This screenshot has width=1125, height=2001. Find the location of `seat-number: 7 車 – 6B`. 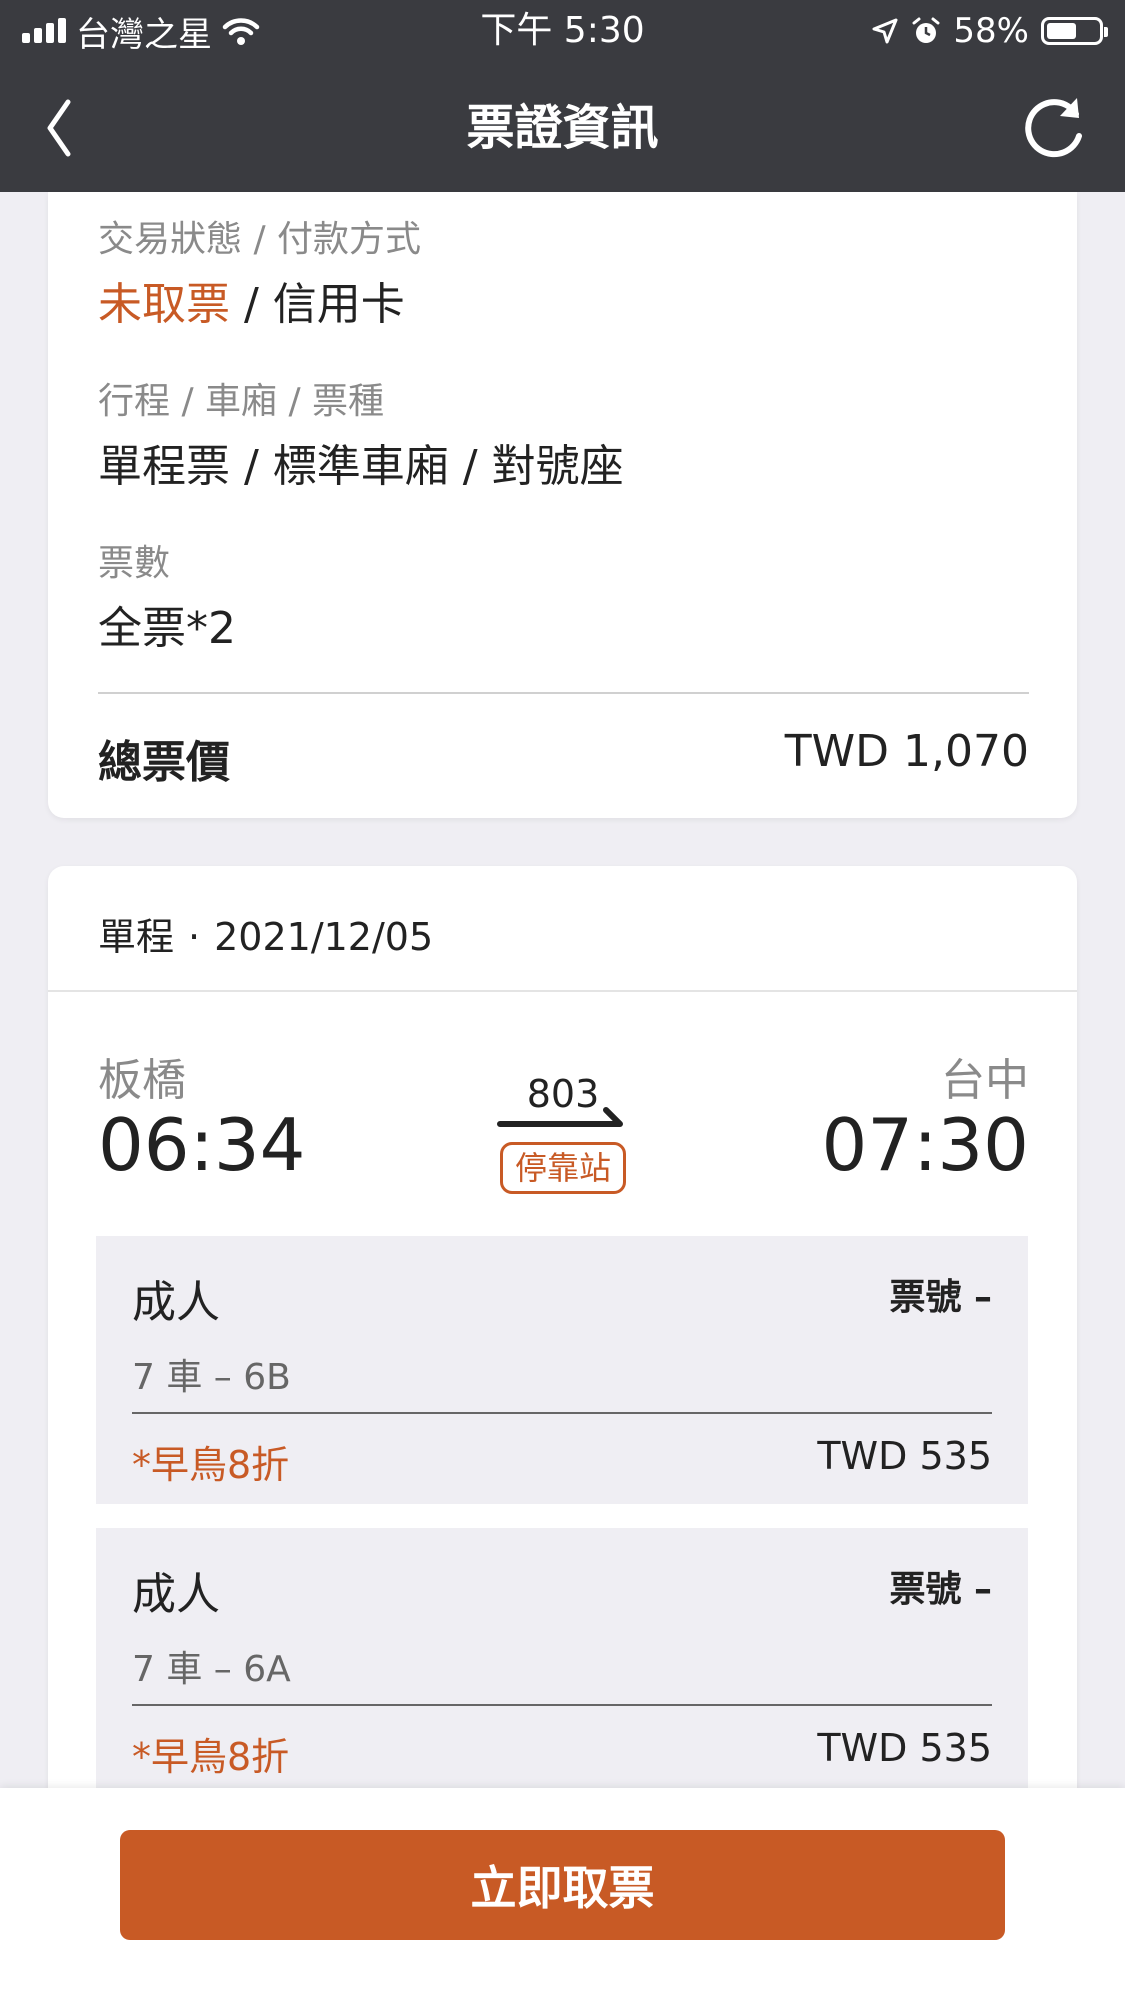

seat-number: 7 車 – 6B is located at coordinates (211, 1377).